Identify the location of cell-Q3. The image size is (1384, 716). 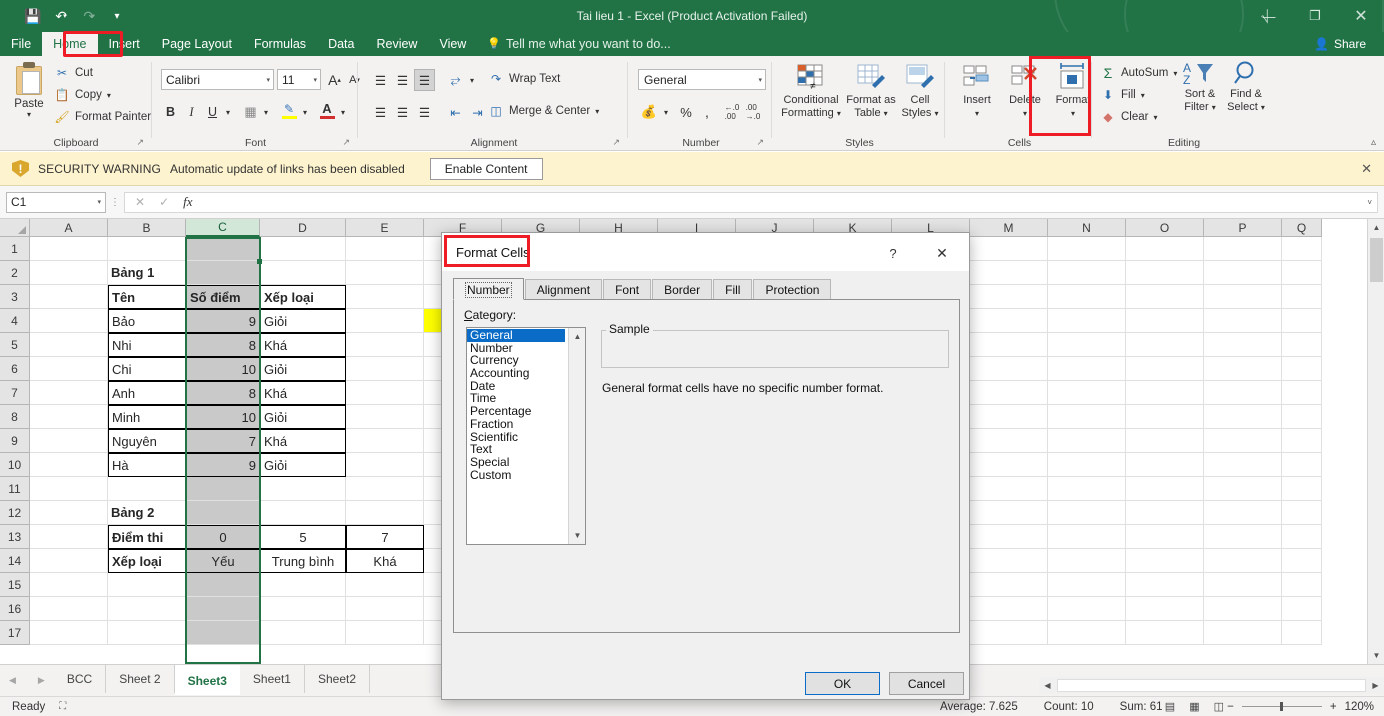
(1302, 297).